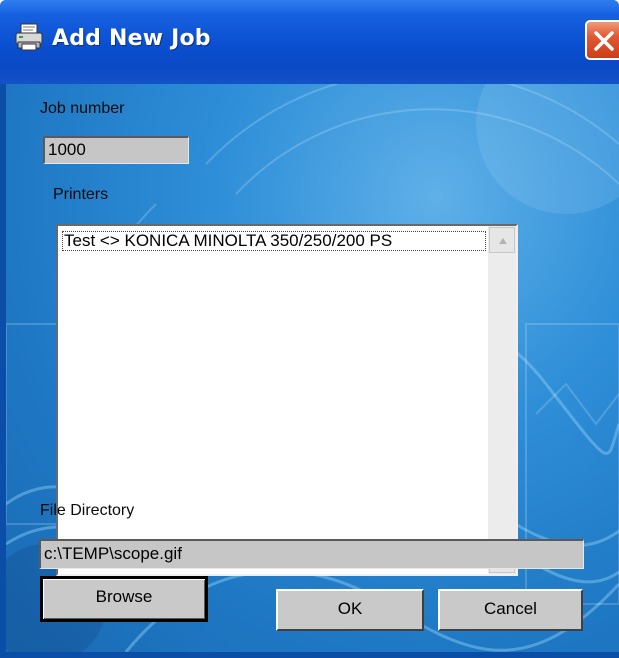 The height and width of the screenshot is (658, 619). What do you see at coordinates (502, 400) in the screenshot?
I see `vertical-scrollbar` at bounding box center [502, 400].